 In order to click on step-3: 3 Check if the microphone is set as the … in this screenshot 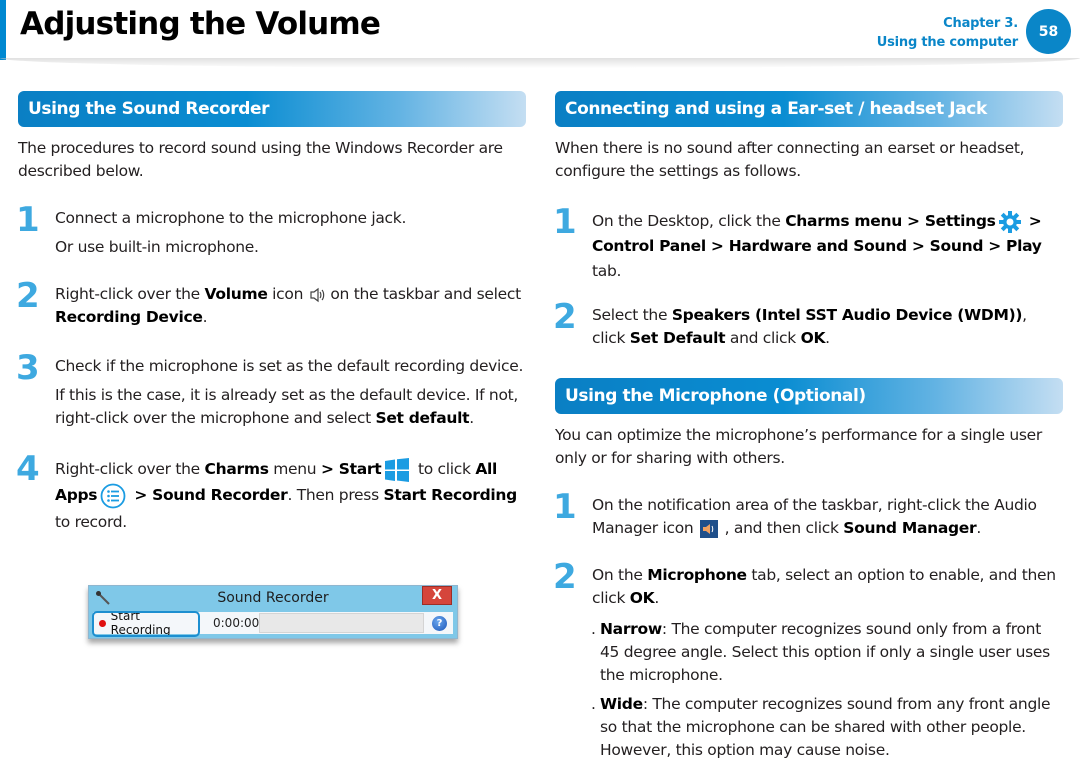, I will do `click(271, 390)`.